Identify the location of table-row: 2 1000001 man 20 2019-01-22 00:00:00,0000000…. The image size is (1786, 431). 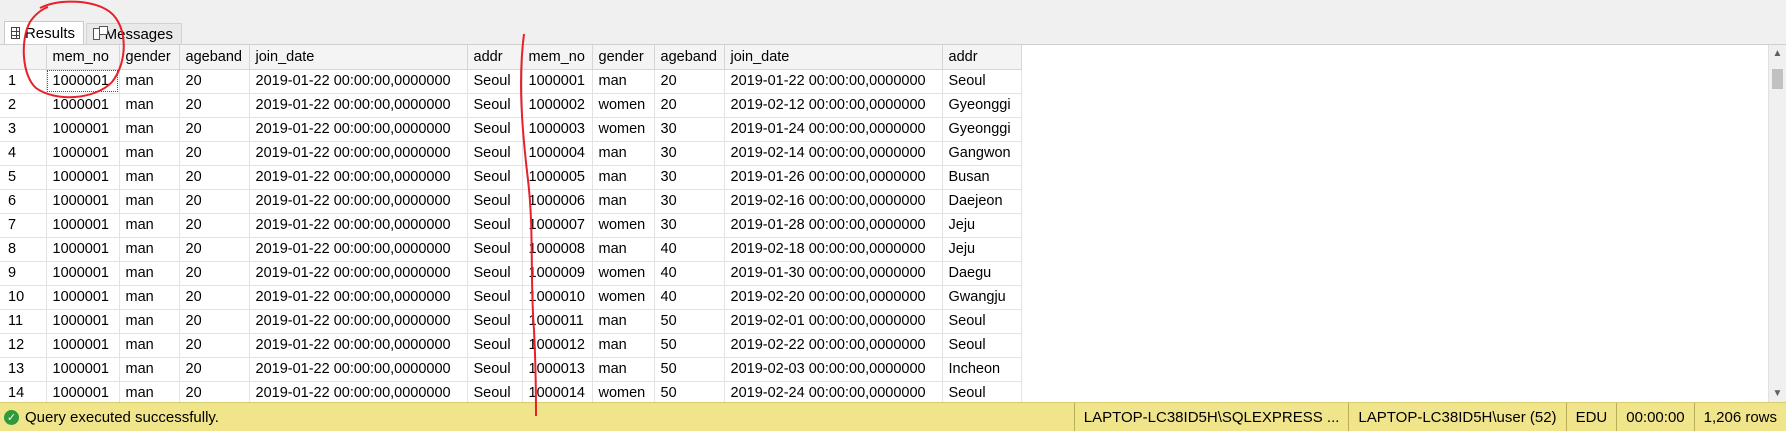
(511, 105).